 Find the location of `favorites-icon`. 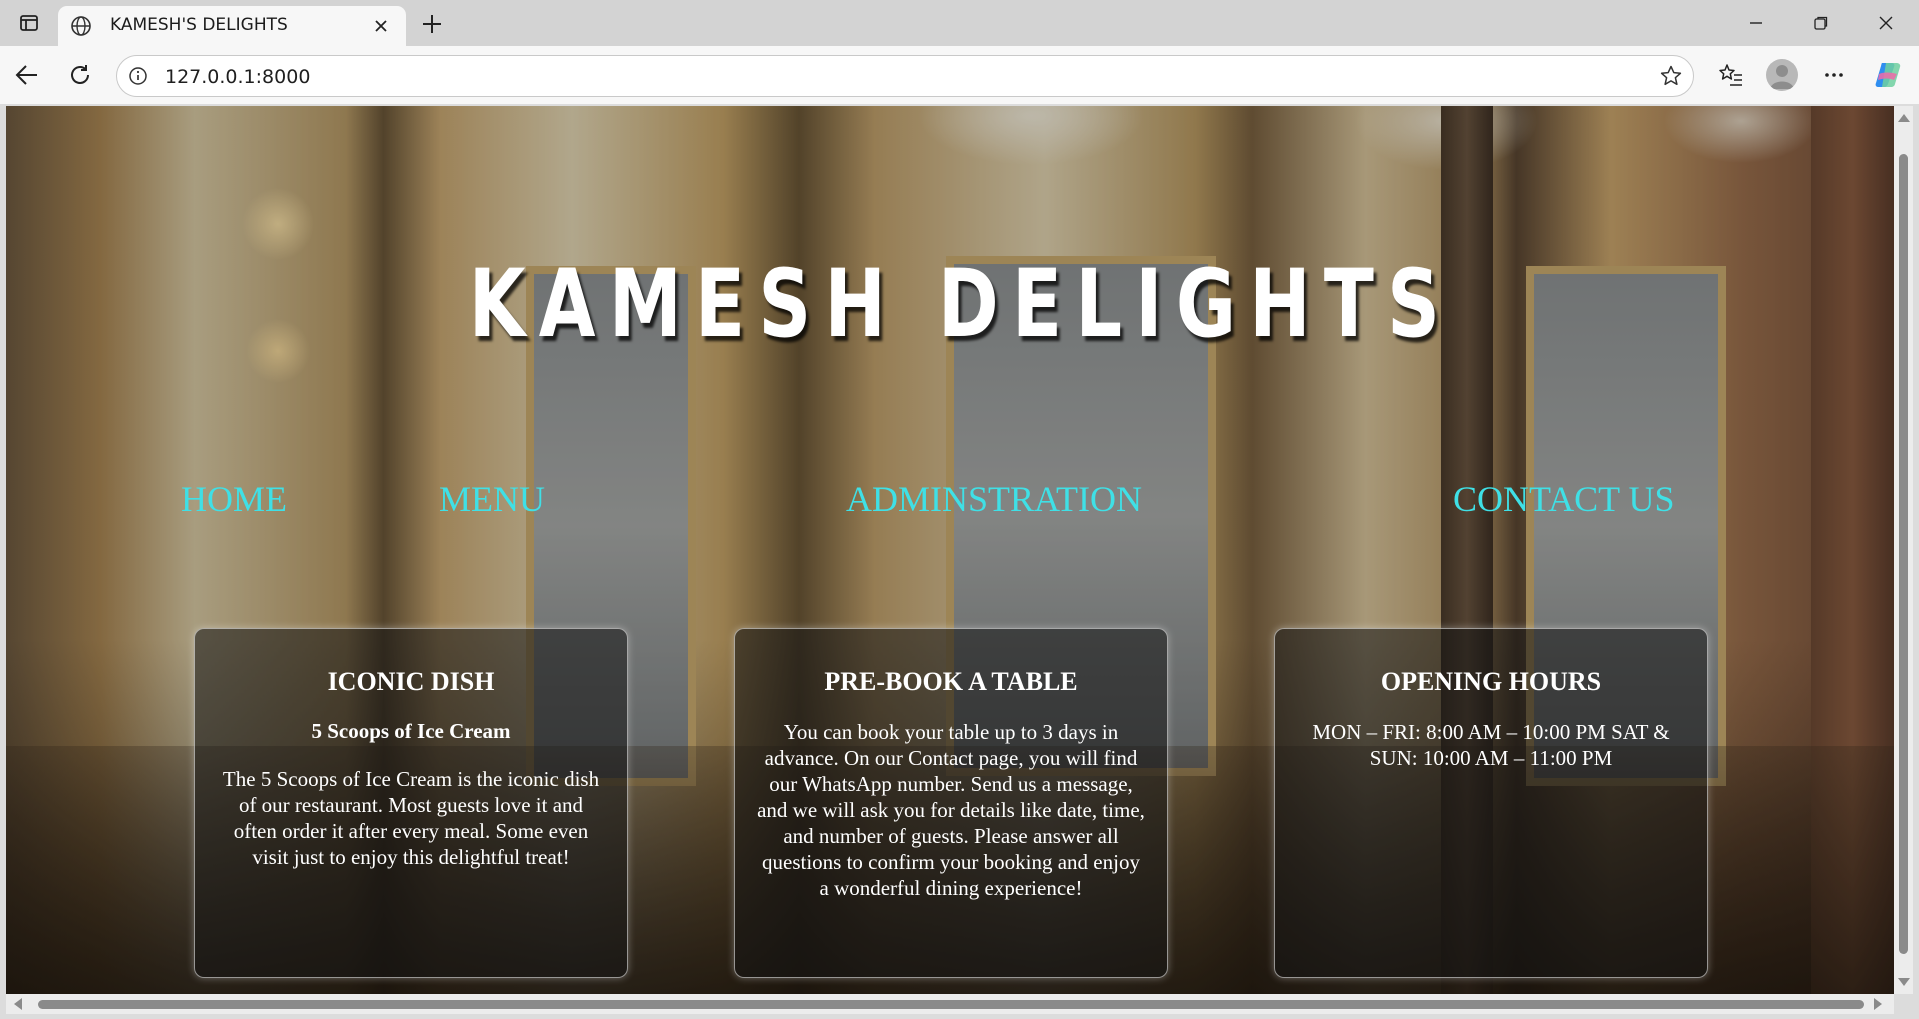

favorites-icon is located at coordinates (1731, 75).